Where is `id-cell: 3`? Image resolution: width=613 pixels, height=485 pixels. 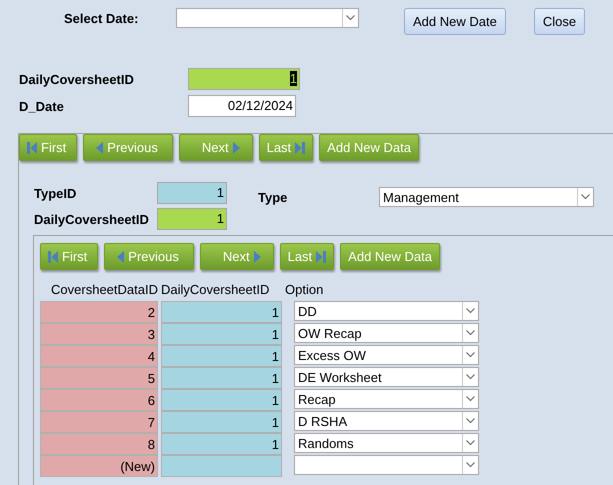 id-cell: 3 is located at coordinates (99, 334).